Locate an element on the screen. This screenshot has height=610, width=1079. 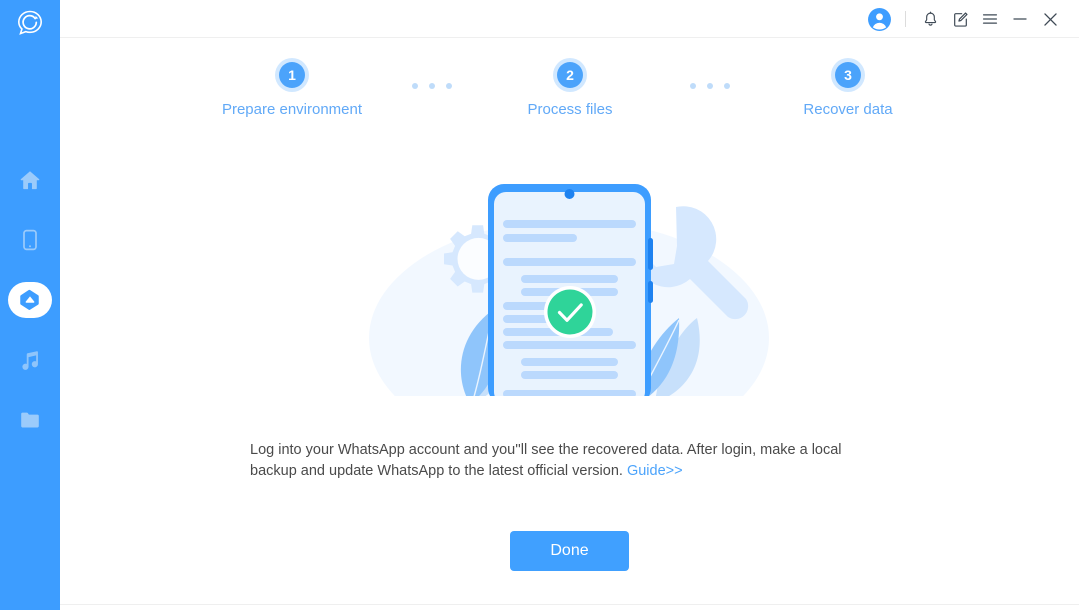
home-icon is located at coordinates (30, 180).